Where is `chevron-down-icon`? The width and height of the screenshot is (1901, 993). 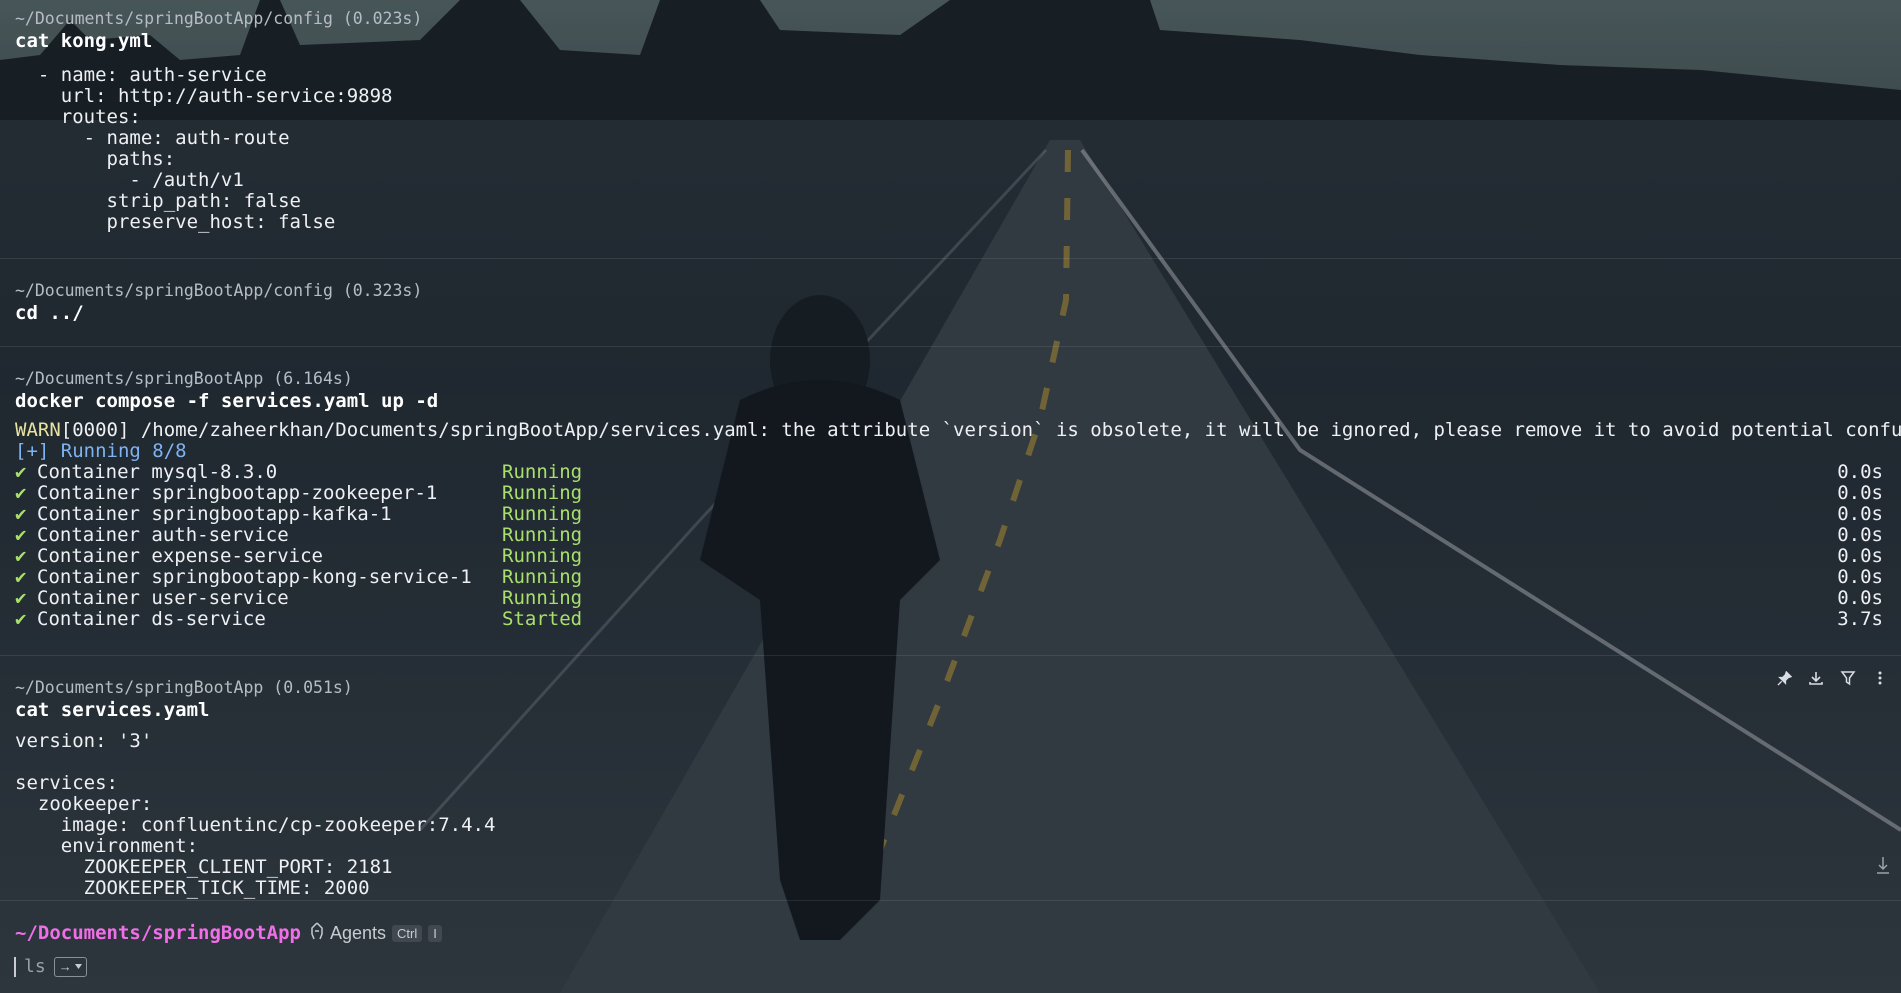
chevron-down-icon is located at coordinates (78, 966).